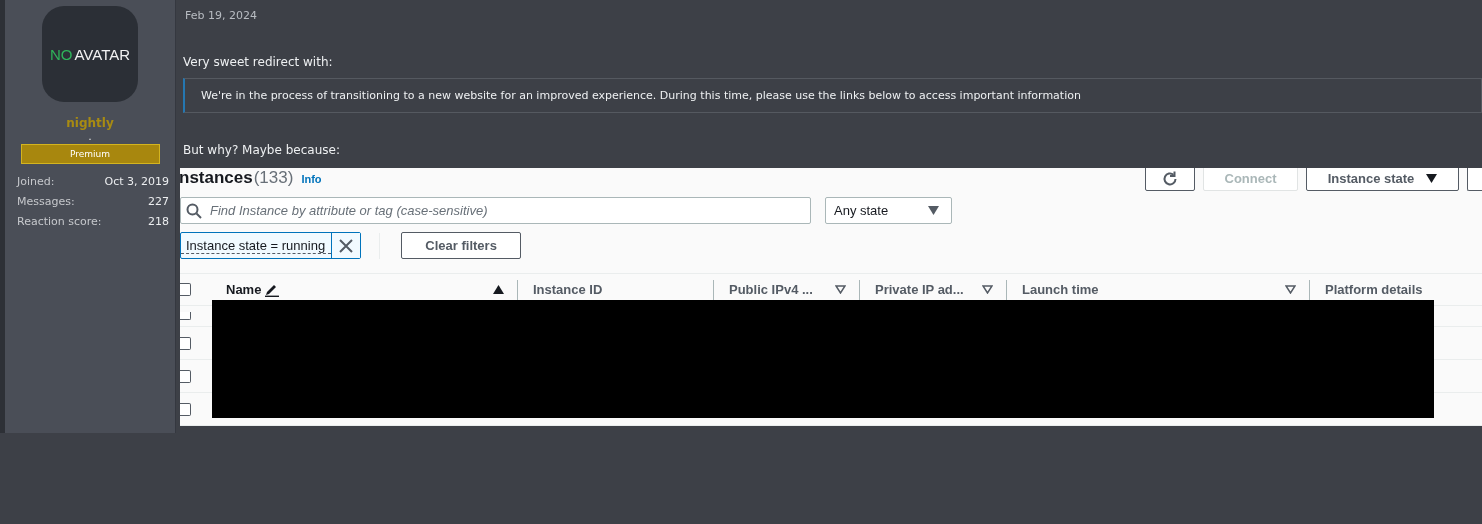  What do you see at coordinates (272, 289) in the screenshot?
I see `pencil-icon` at bounding box center [272, 289].